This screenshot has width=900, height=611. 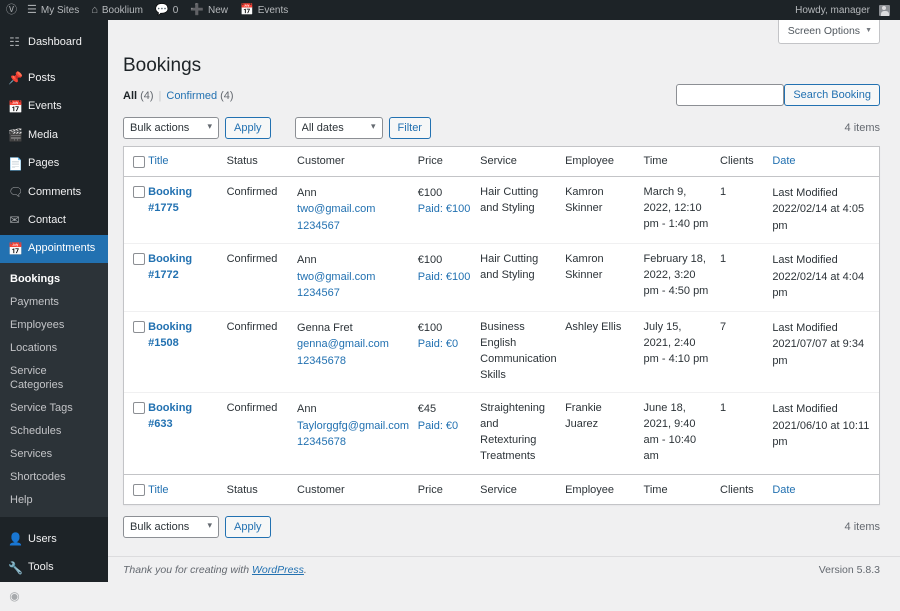 I want to click on apply-button-bottom: Apply, so click(x=248, y=527).